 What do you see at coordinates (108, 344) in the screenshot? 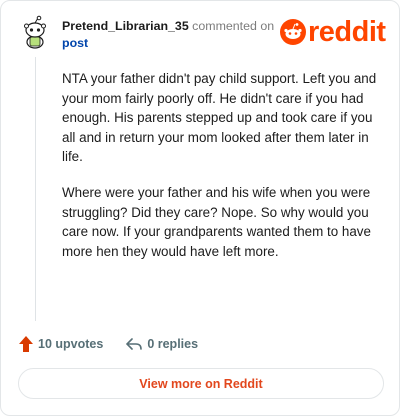
I see `comment-actions: 10 upvotes 0 replies` at bounding box center [108, 344].